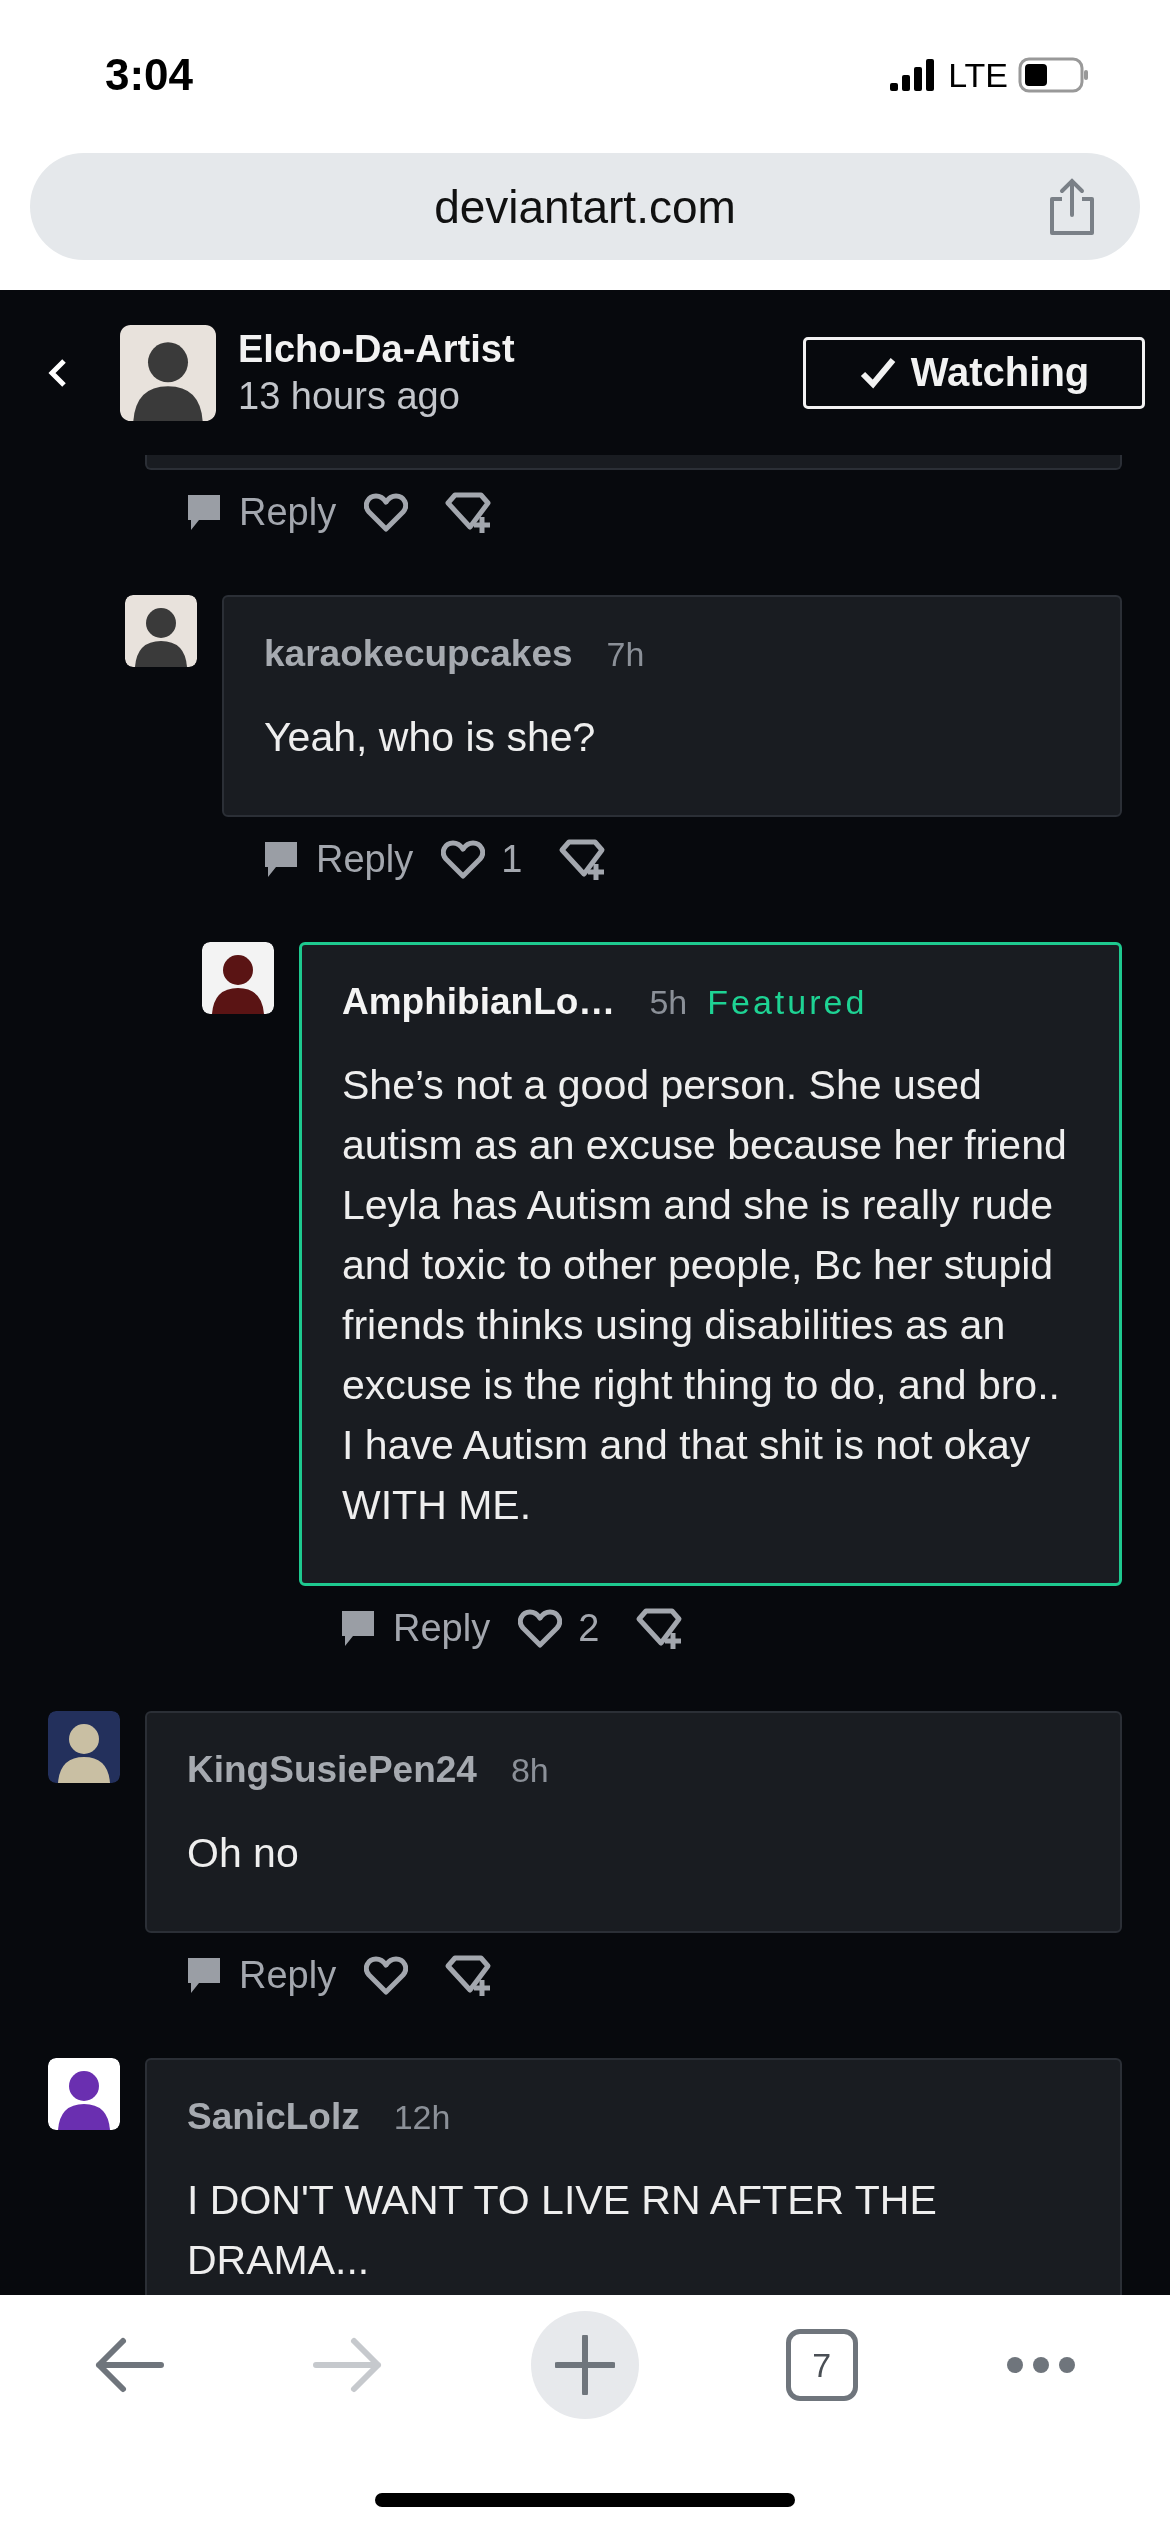 The width and height of the screenshot is (1170, 2532). What do you see at coordinates (243, 1853) in the screenshot?
I see `comment-text: Oh no` at bounding box center [243, 1853].